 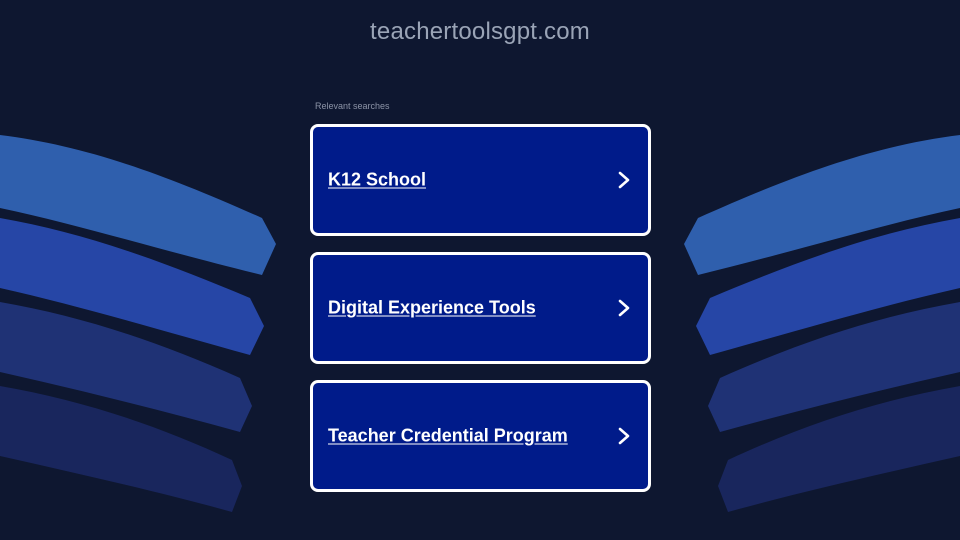 What do you see at coordinates (448, 436) in the screenshot?
I see `related-search-label: Teacher Credential Program` at bounding box center [448, 436].